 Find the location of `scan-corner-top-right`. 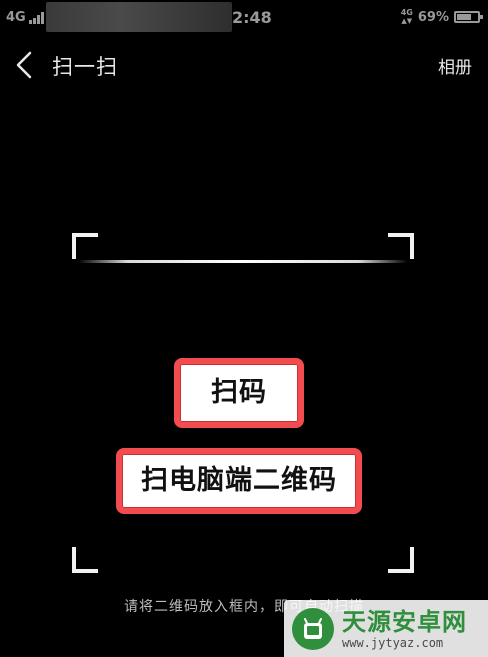

scan-corner-top-right is located at coordinates (401, 246).